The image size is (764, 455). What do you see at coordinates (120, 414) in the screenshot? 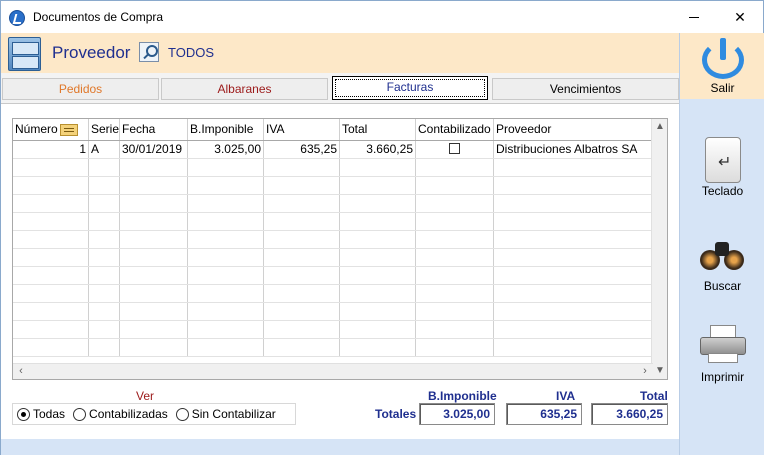
I see `radio-contabilizadas: Contabilizadas` at bounding box center [120, 414].